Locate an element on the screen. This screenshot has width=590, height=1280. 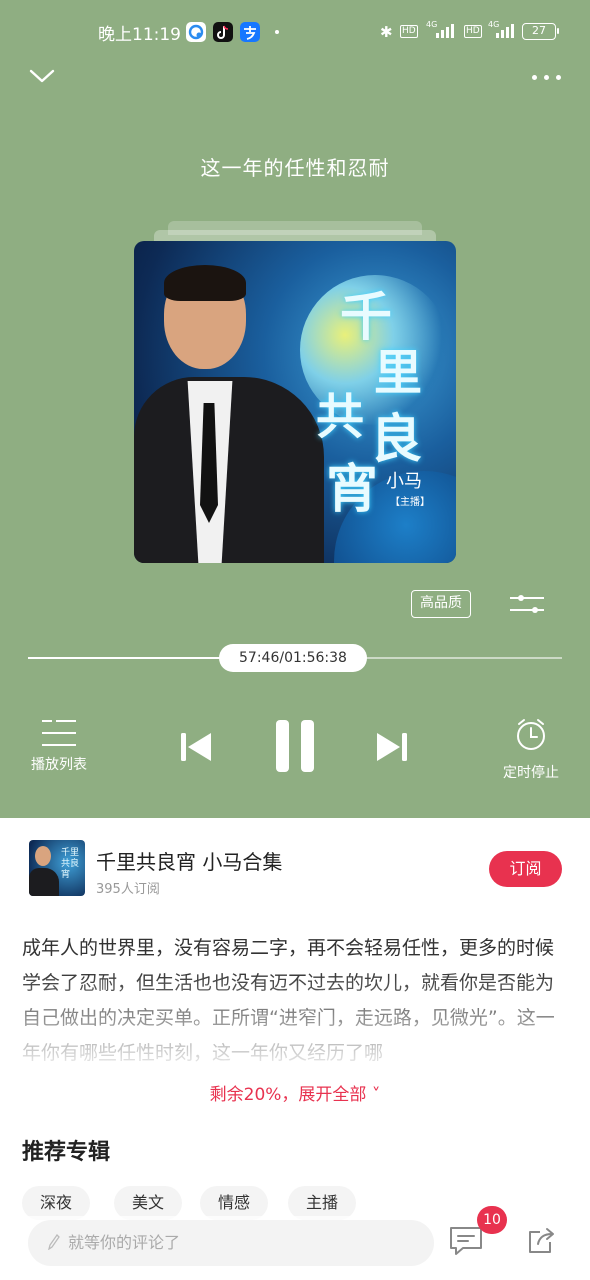
playlist-label: 播放列表 is located at coordinates (59, 765).